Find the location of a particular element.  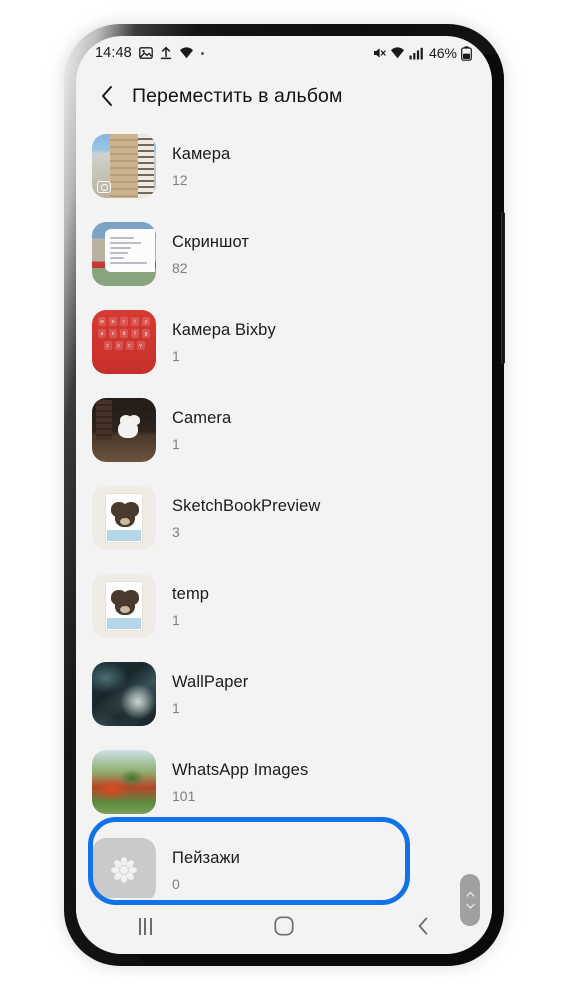

album-info: temp 1 is located at coordinates (190, 606).